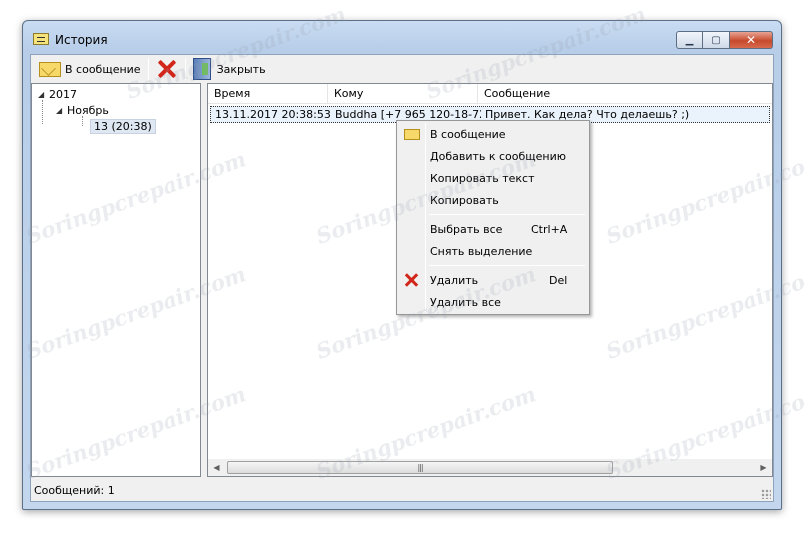 The width and height of the screenshot is (804, 533). Describe the element at coordinates (454, 280) in the screenshot. I see `menu-label: Удалить` at that location.